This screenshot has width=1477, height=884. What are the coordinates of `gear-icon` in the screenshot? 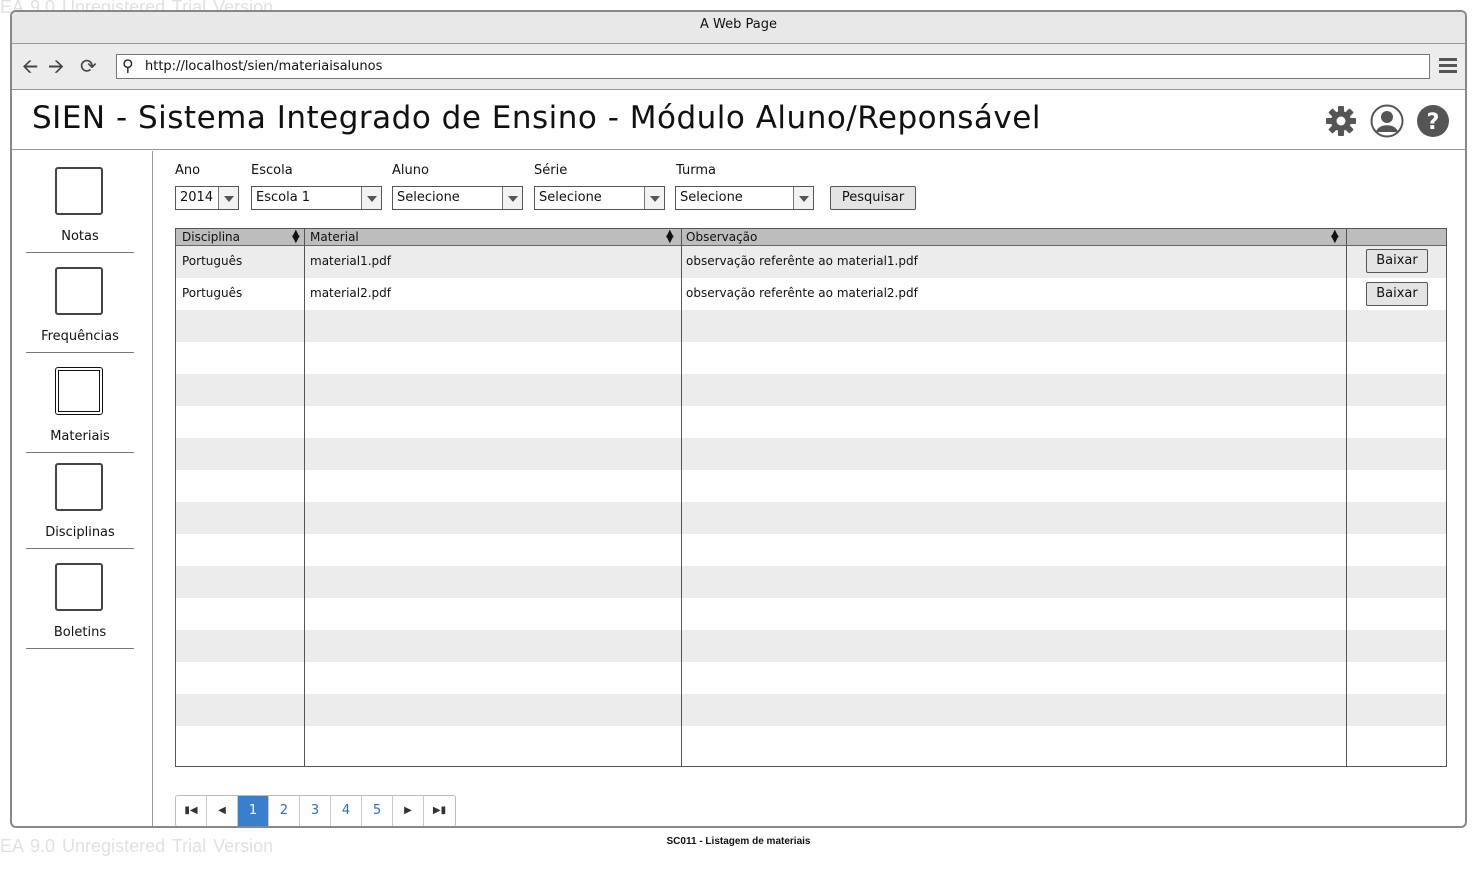 It's located at (1341, 121).